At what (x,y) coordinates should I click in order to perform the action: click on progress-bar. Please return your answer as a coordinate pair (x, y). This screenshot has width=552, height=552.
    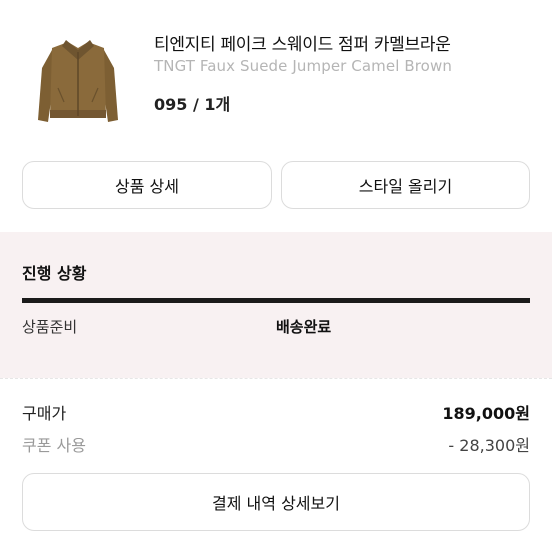
    Looking at the image, I should click on (276, 300).